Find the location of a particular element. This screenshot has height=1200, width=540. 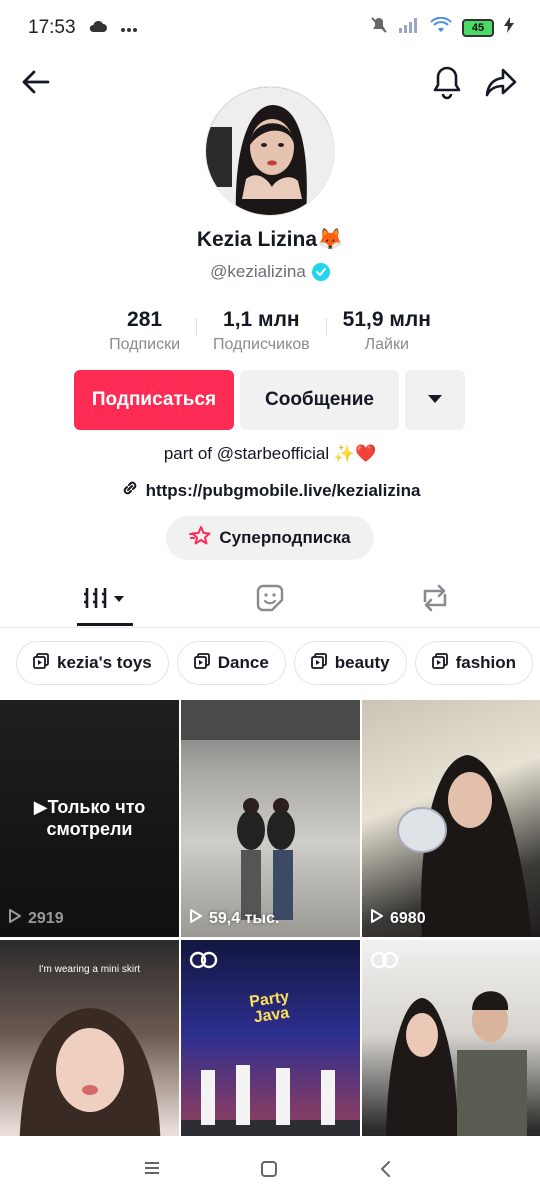

profile-link: https://pubgmobile.live/kezializina is located at coordinates (270, 490).